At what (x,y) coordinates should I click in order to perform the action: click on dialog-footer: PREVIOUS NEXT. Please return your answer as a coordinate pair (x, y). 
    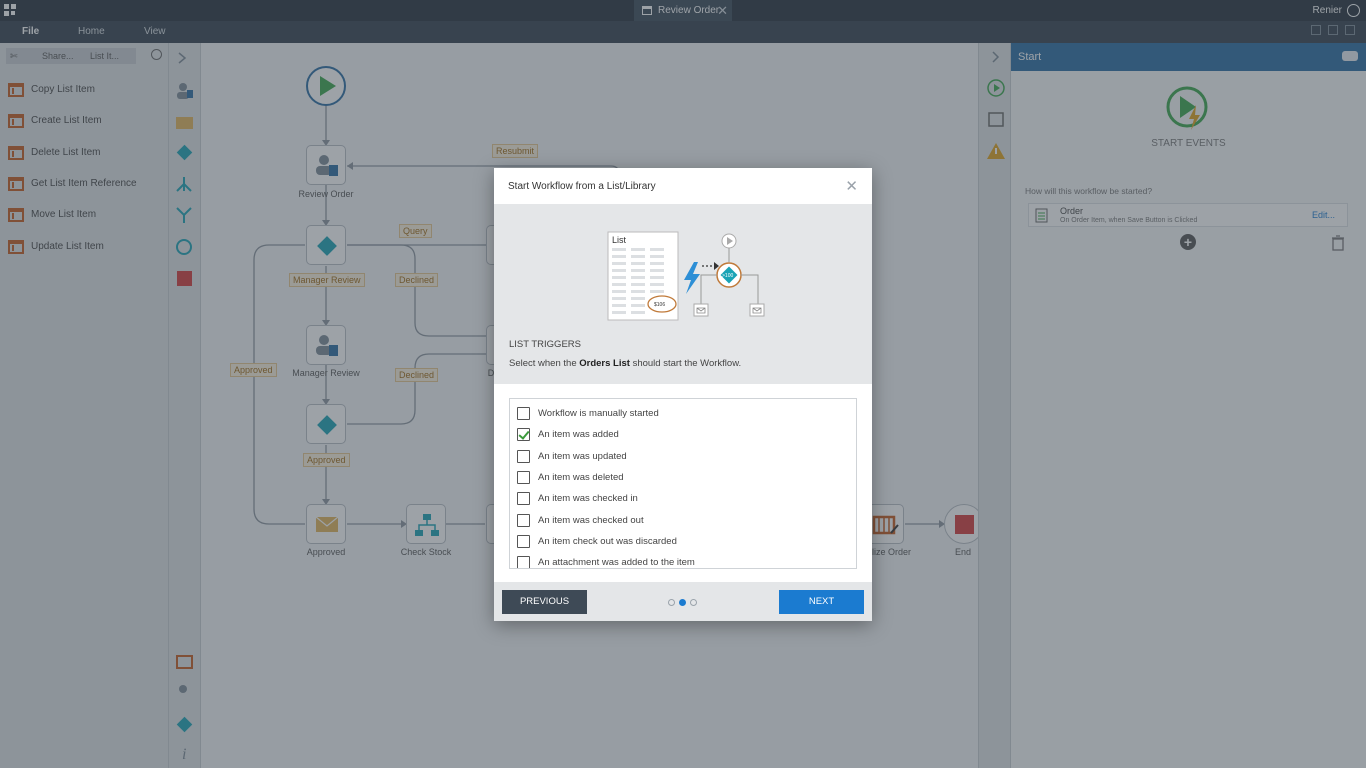
    Looking at the image, I should click on (683, 601).